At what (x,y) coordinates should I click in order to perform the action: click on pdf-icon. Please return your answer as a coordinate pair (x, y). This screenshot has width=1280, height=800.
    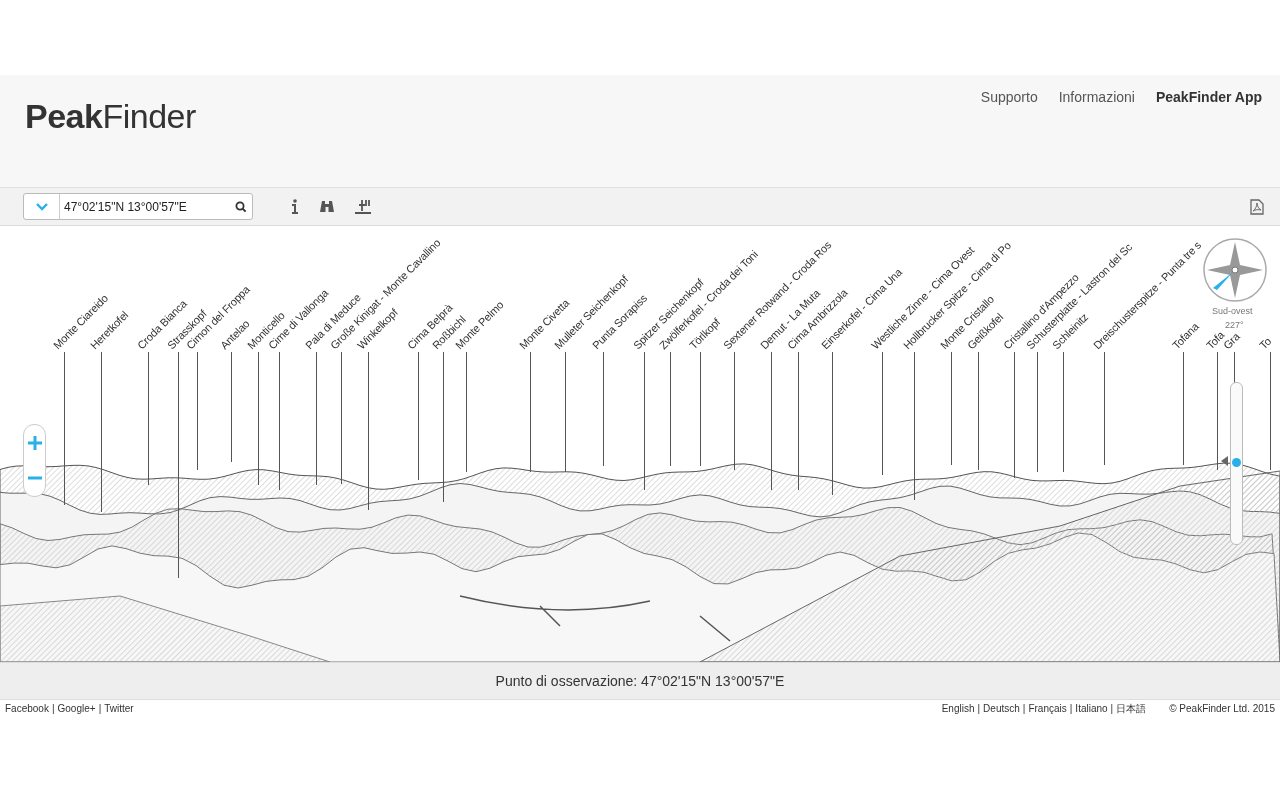
    Looking at the image, I should click on (1257, 206).